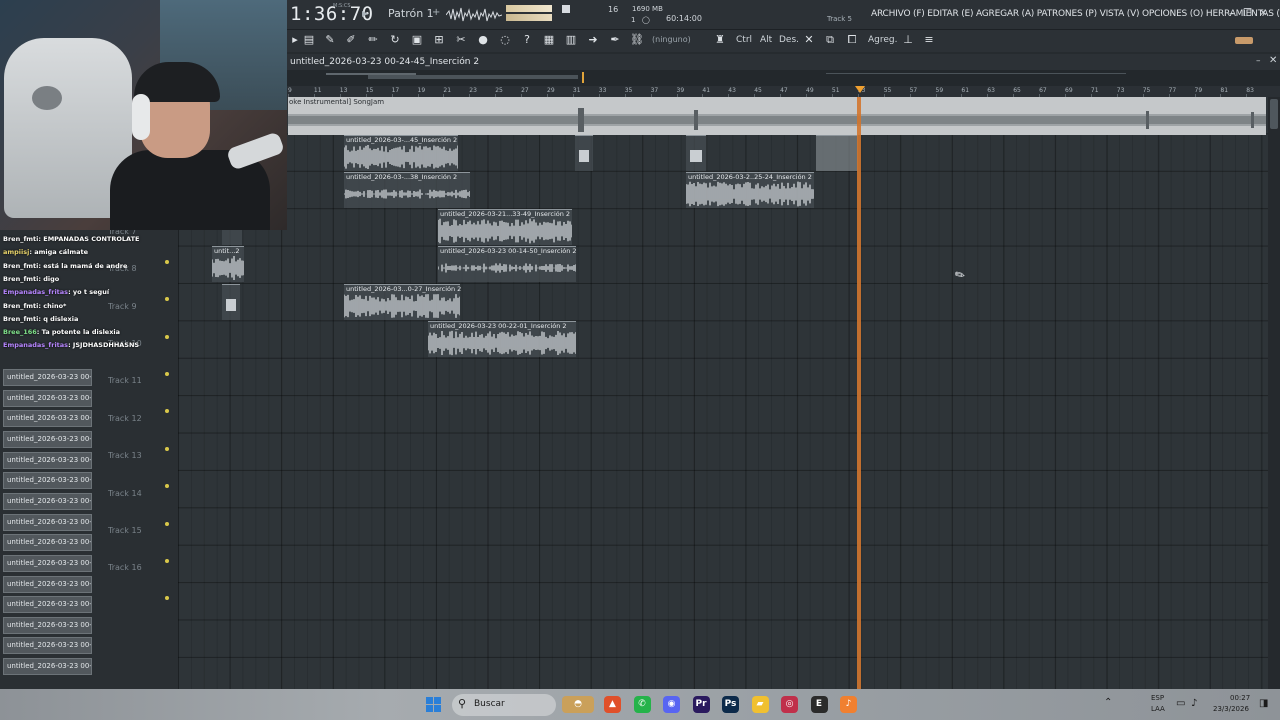 This screenshot has height=720, width=1280. What do you see at coordinates (505, 227) in the screenshot?
I see `audio-clip: untitled_2026-03-21...33-49_Inserción 2` at bounding box center [505, 227].